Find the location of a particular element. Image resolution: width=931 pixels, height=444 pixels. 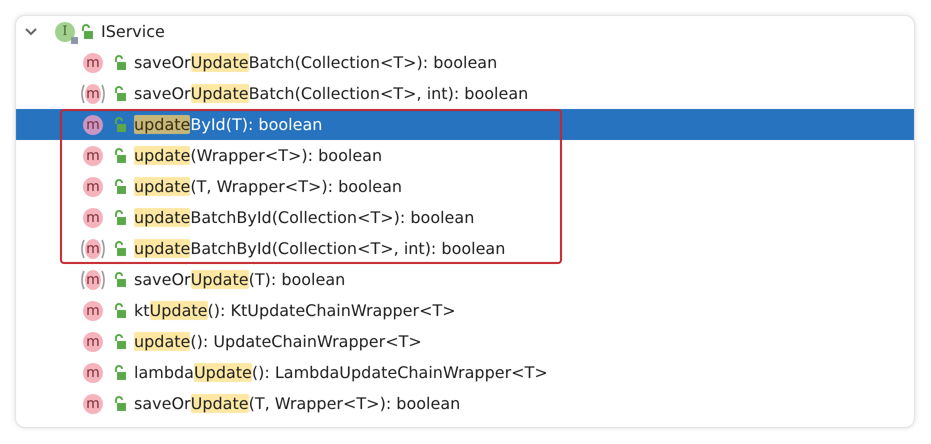

method-item: m updateById(T): boolean is located at coordinates (465, 124).